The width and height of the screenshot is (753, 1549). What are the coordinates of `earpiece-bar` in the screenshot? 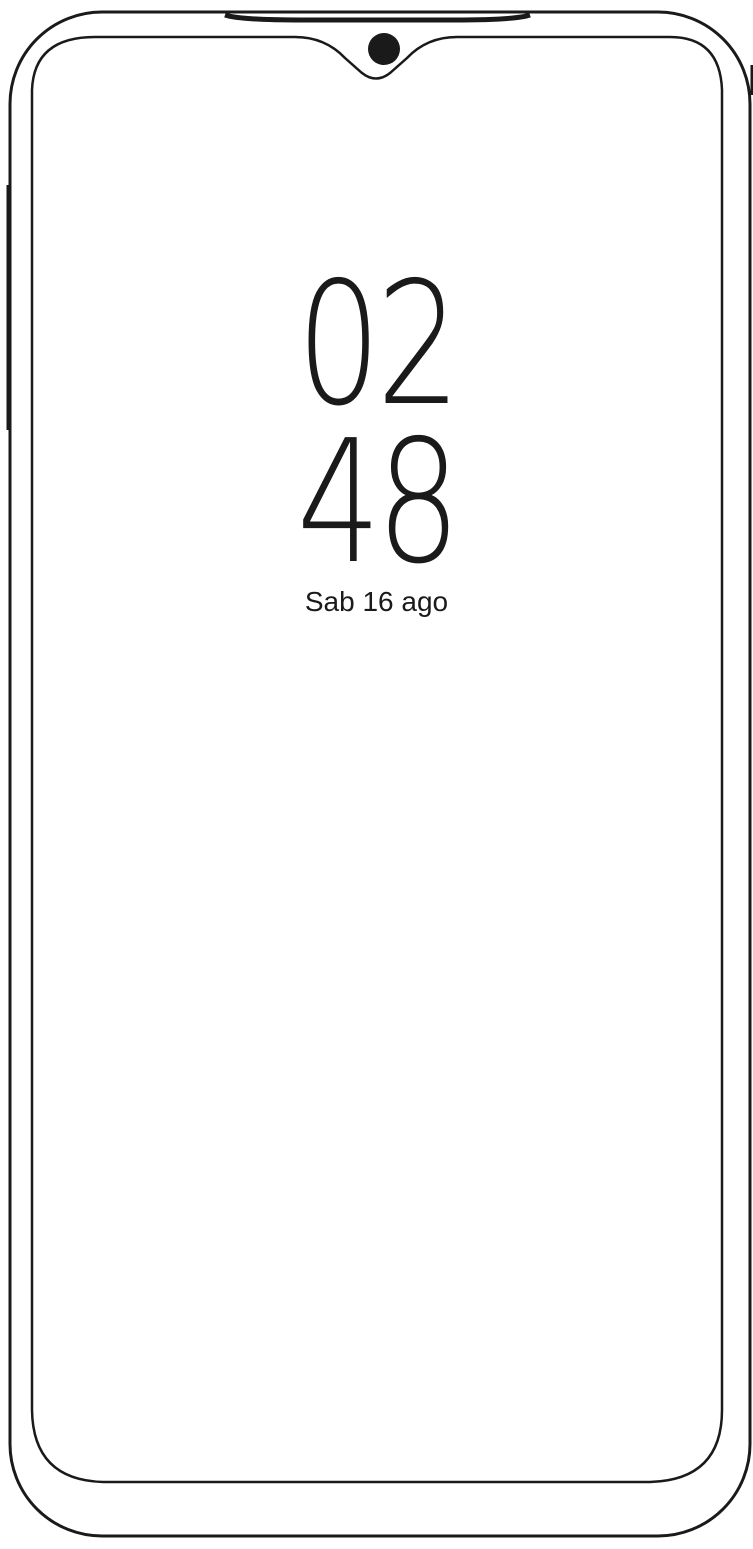 It's located at (377, 17).